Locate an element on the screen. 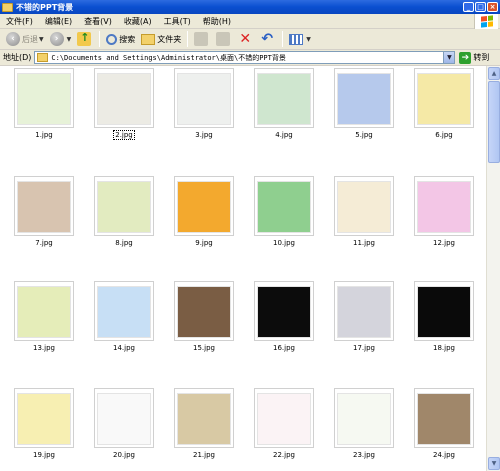 Image resolution: width=500 pixels, height=471 pixels. file-name: 3.jpg is located at coordinates (204, 135).